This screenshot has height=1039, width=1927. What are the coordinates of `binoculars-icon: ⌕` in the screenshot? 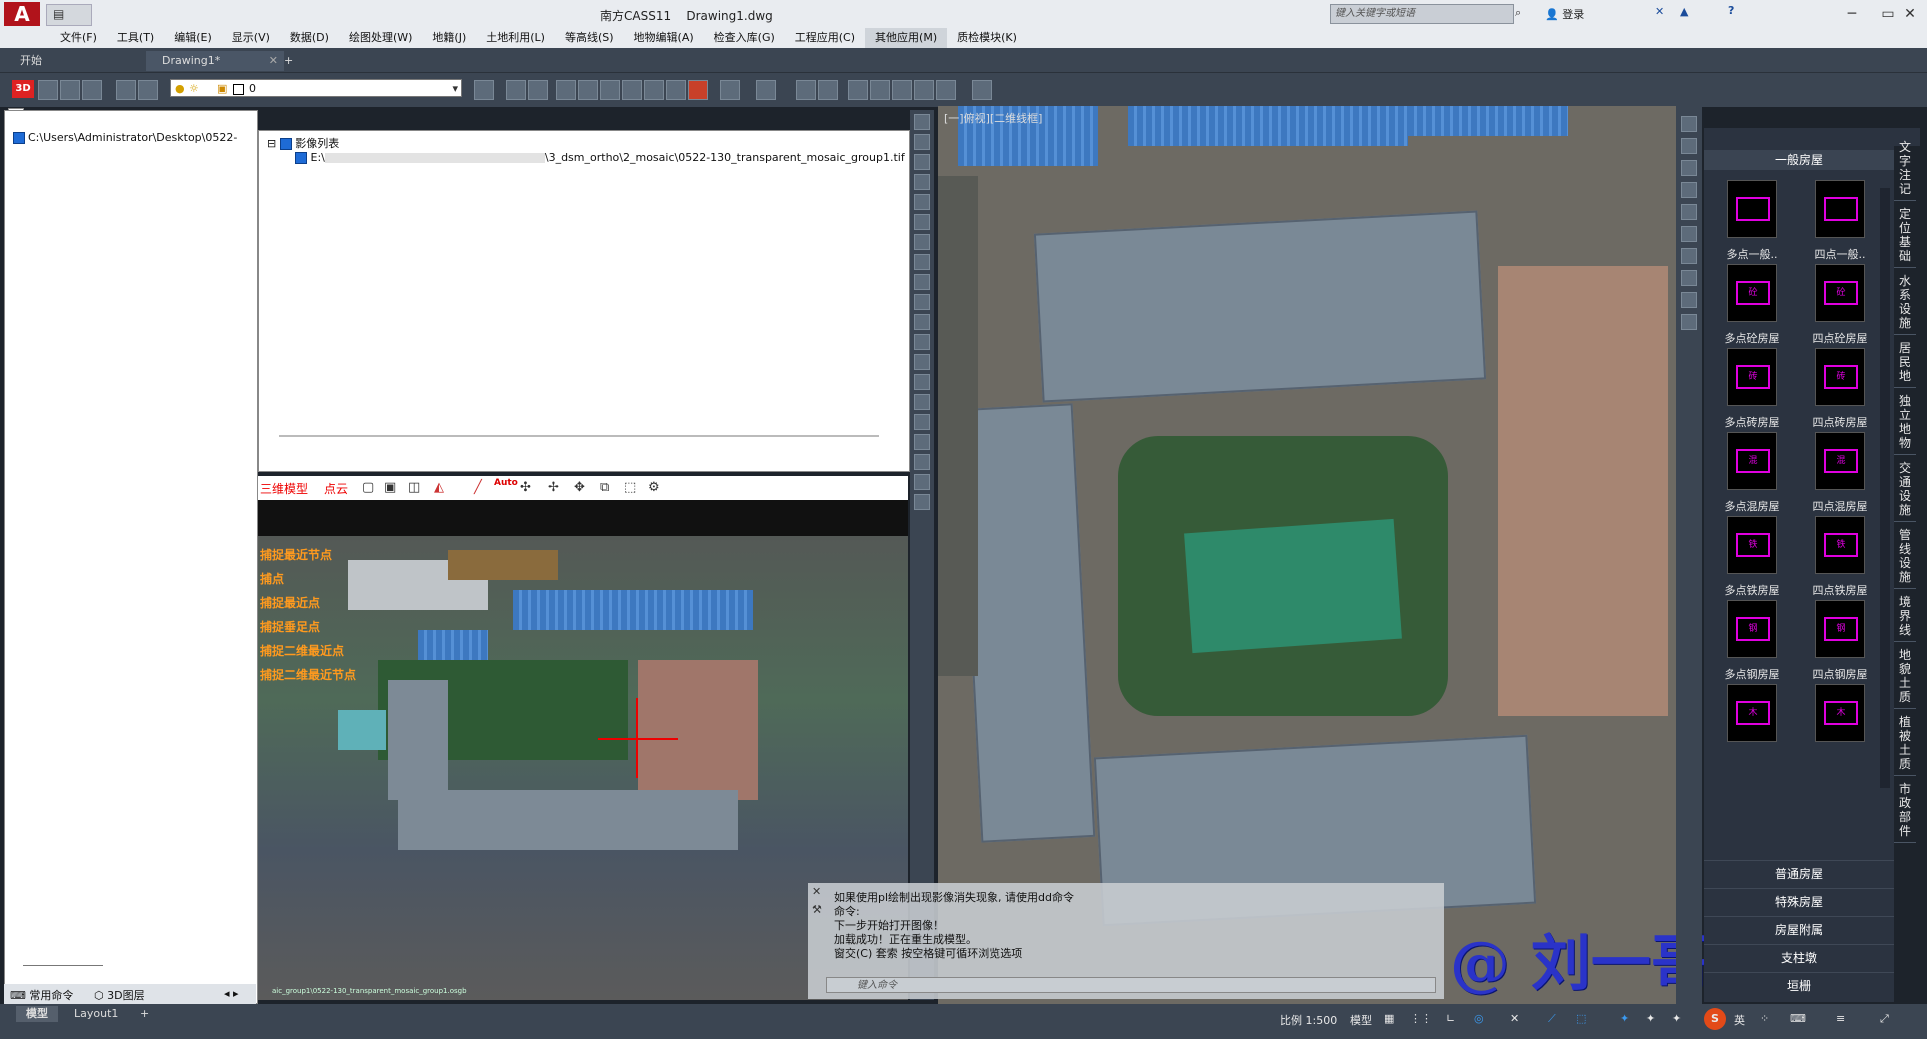 It's located at (1518, 13).